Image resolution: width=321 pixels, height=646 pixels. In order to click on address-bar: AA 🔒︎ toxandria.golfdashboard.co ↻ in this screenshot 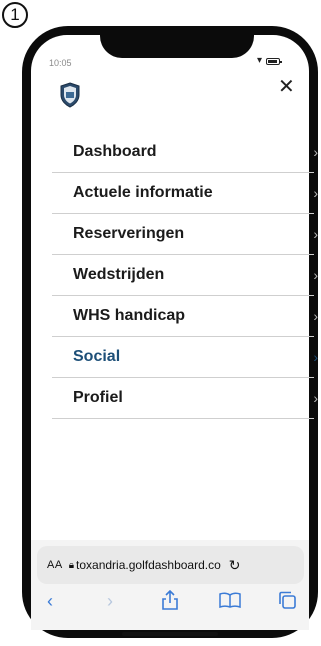, I will do `click(170, 565)`.